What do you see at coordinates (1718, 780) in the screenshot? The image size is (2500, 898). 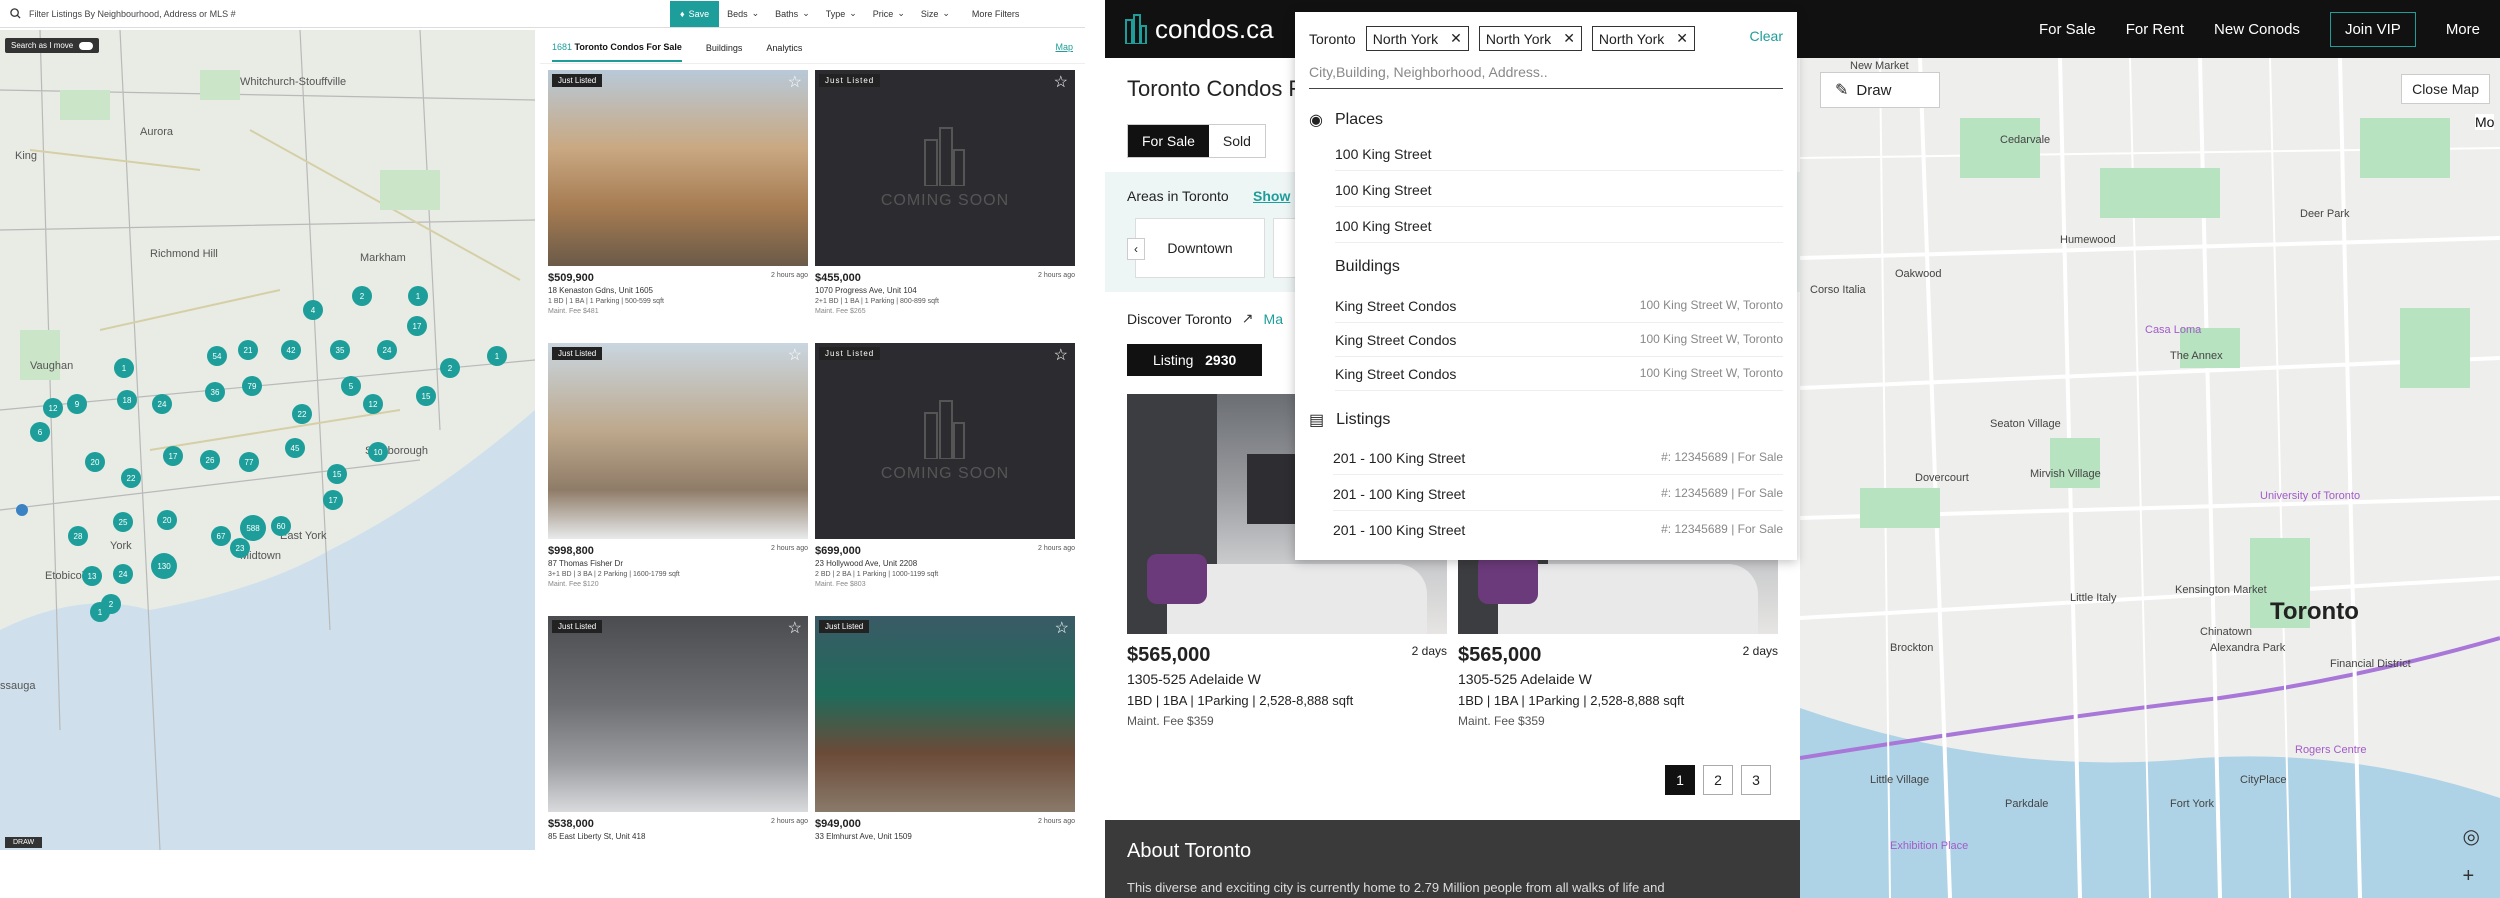 I see `page-2: 2` at bounding box center [1718, 780].